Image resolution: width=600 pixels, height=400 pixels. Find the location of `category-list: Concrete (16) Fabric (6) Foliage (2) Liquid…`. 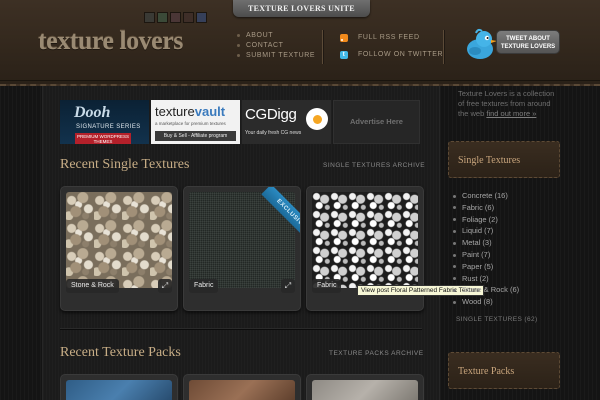

category-list: Concrete (16) Fabric (6) Foliage (2) Liquid… is located at coordinates (486, 249).